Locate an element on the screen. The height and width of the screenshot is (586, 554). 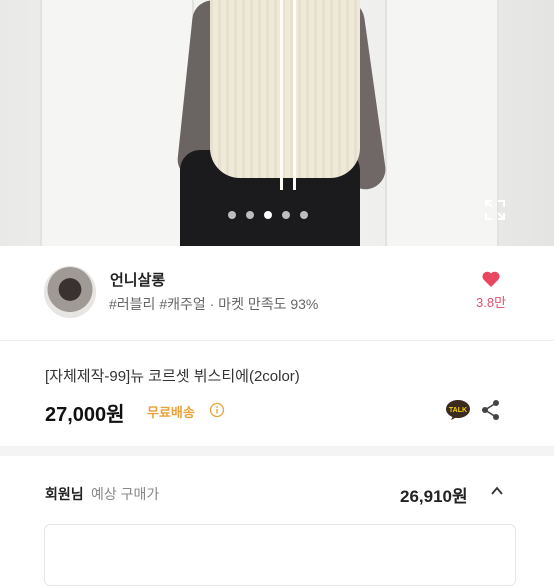
share-icon is located at coordinates (491, 410).